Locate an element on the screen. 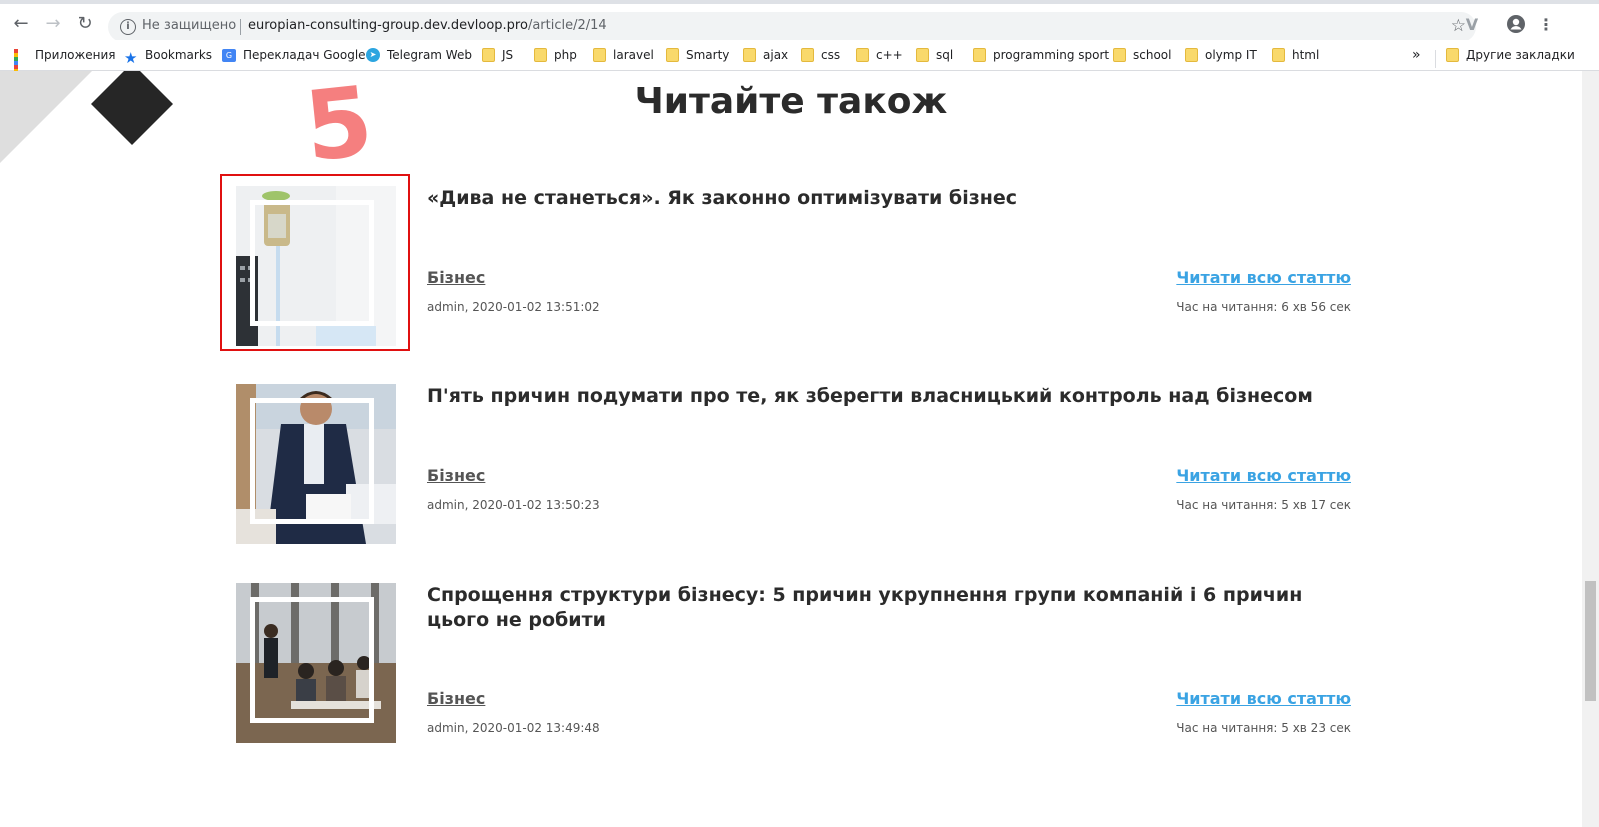  bookmark-folder-ajax: ajax is located at coordinates (765, 55).